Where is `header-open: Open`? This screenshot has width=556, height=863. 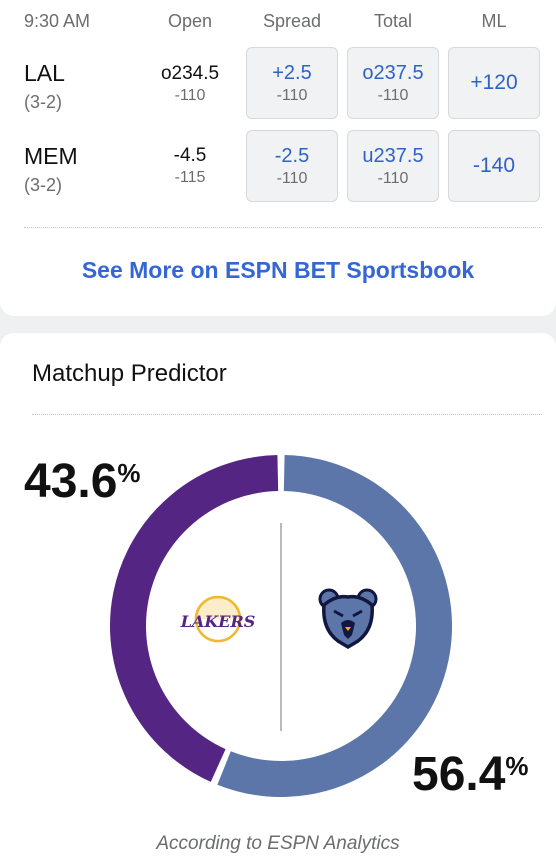
header-open: Open is located at coordinates (190, 21).